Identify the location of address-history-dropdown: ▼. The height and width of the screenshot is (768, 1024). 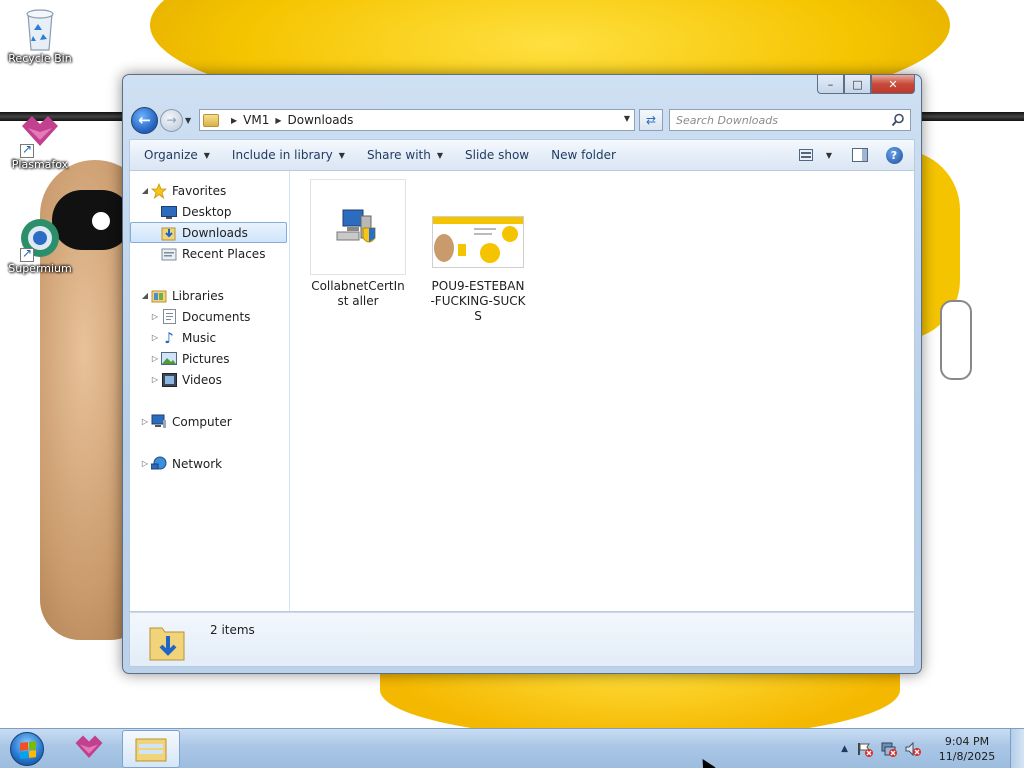
(627, 118).